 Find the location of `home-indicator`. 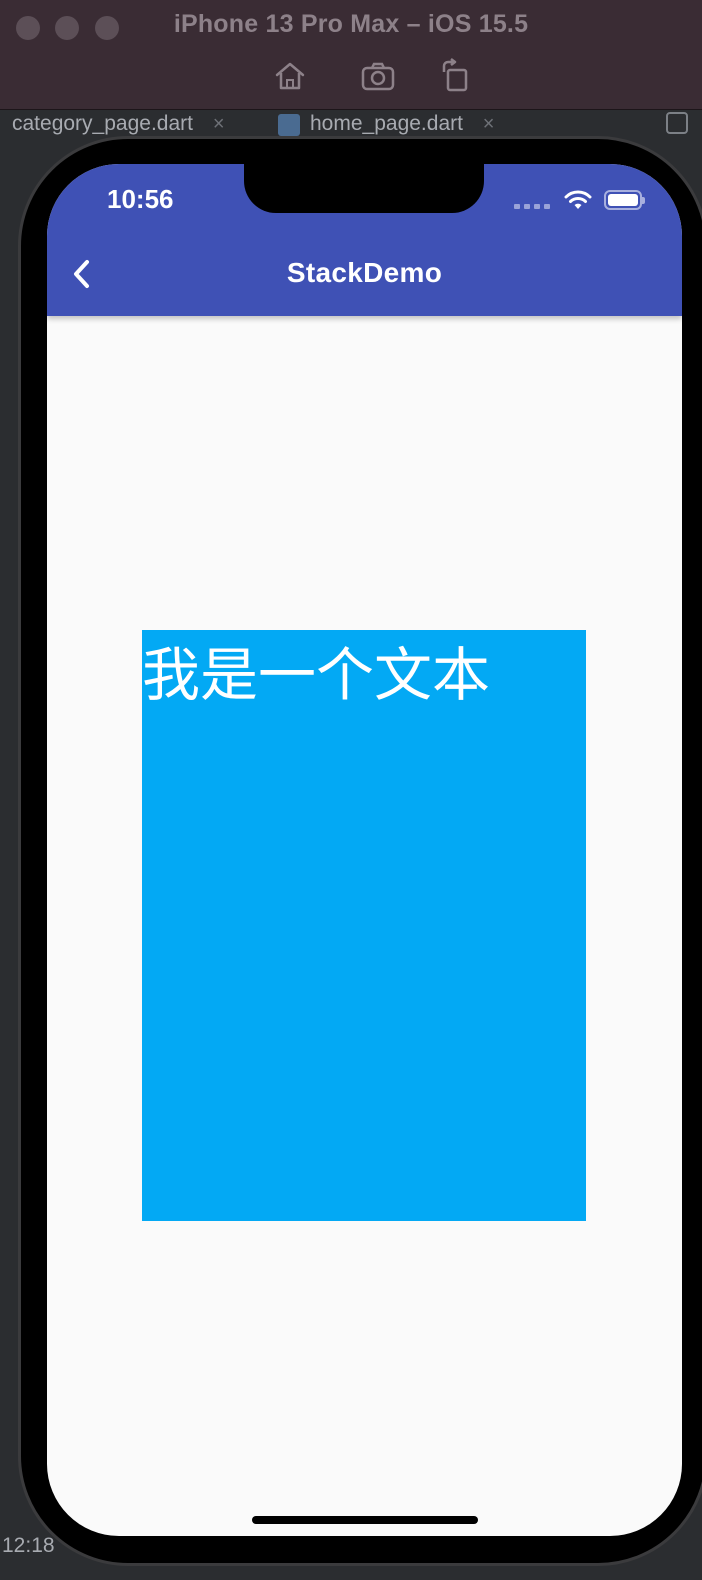

home-indicator is located at coordinates (365, 1520).